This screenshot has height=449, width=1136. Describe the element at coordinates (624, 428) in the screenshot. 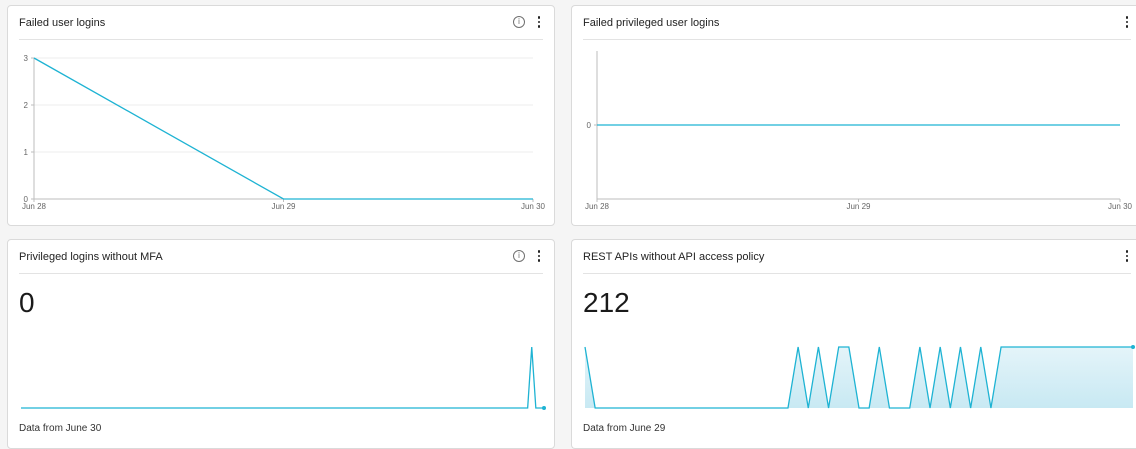

I see `data-date-label: Data from June 29` at that location.